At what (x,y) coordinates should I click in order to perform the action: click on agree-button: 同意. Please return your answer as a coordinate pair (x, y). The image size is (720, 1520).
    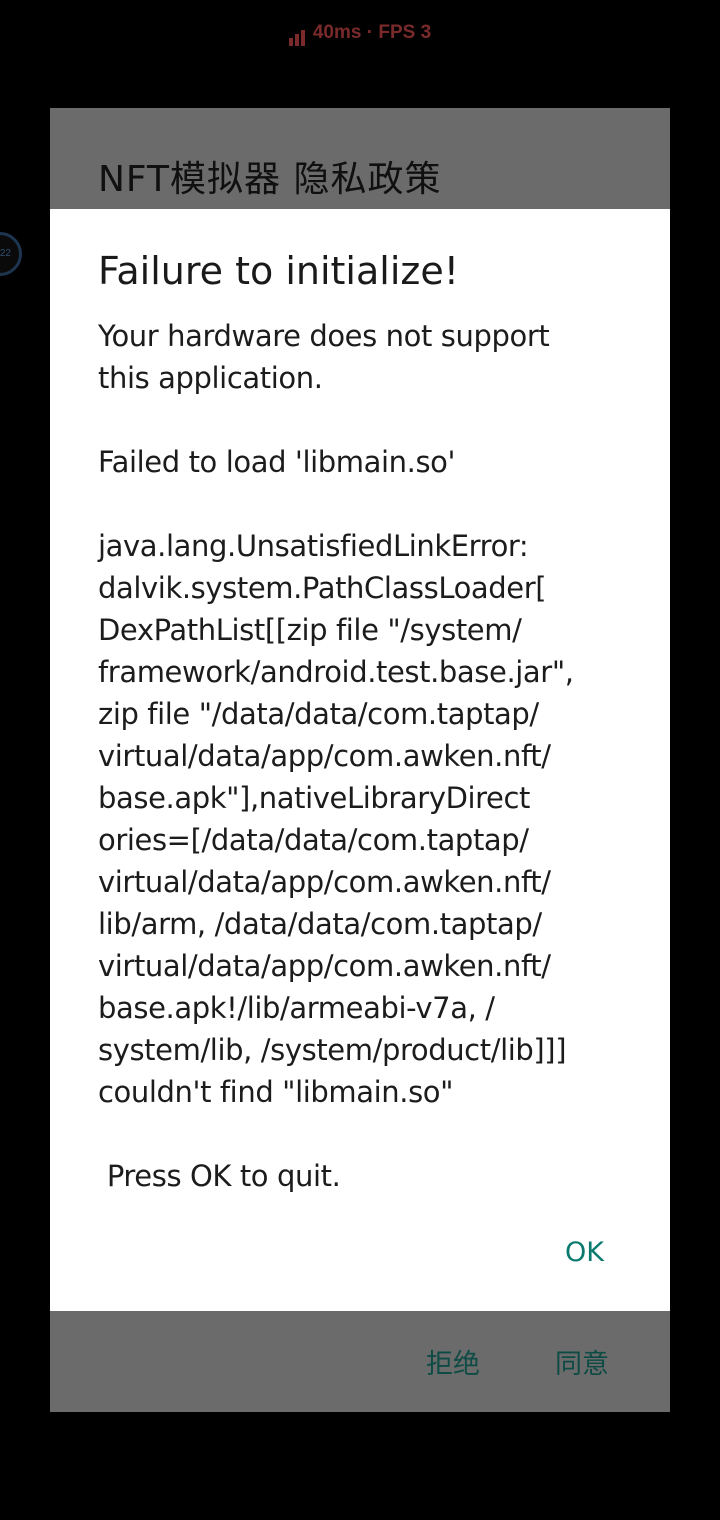
    Looking at the image, I should click on (582, 1361).